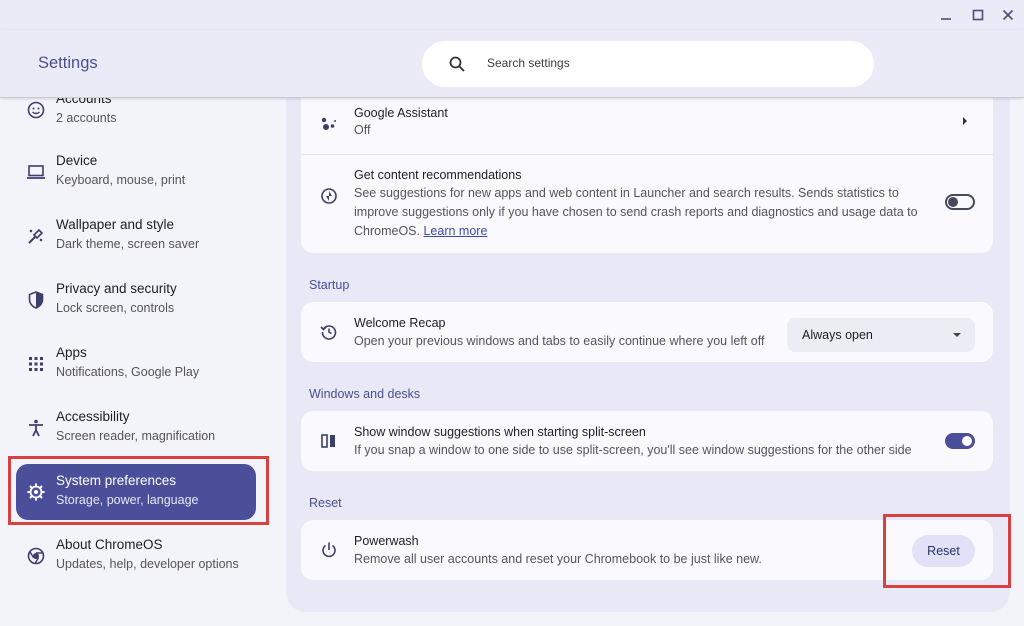 This screenshot has height=626, width=1024. What do you see at coordinates (329, 550) in the screenshot?
I see `power-icon` at bounding box center [329, 550].